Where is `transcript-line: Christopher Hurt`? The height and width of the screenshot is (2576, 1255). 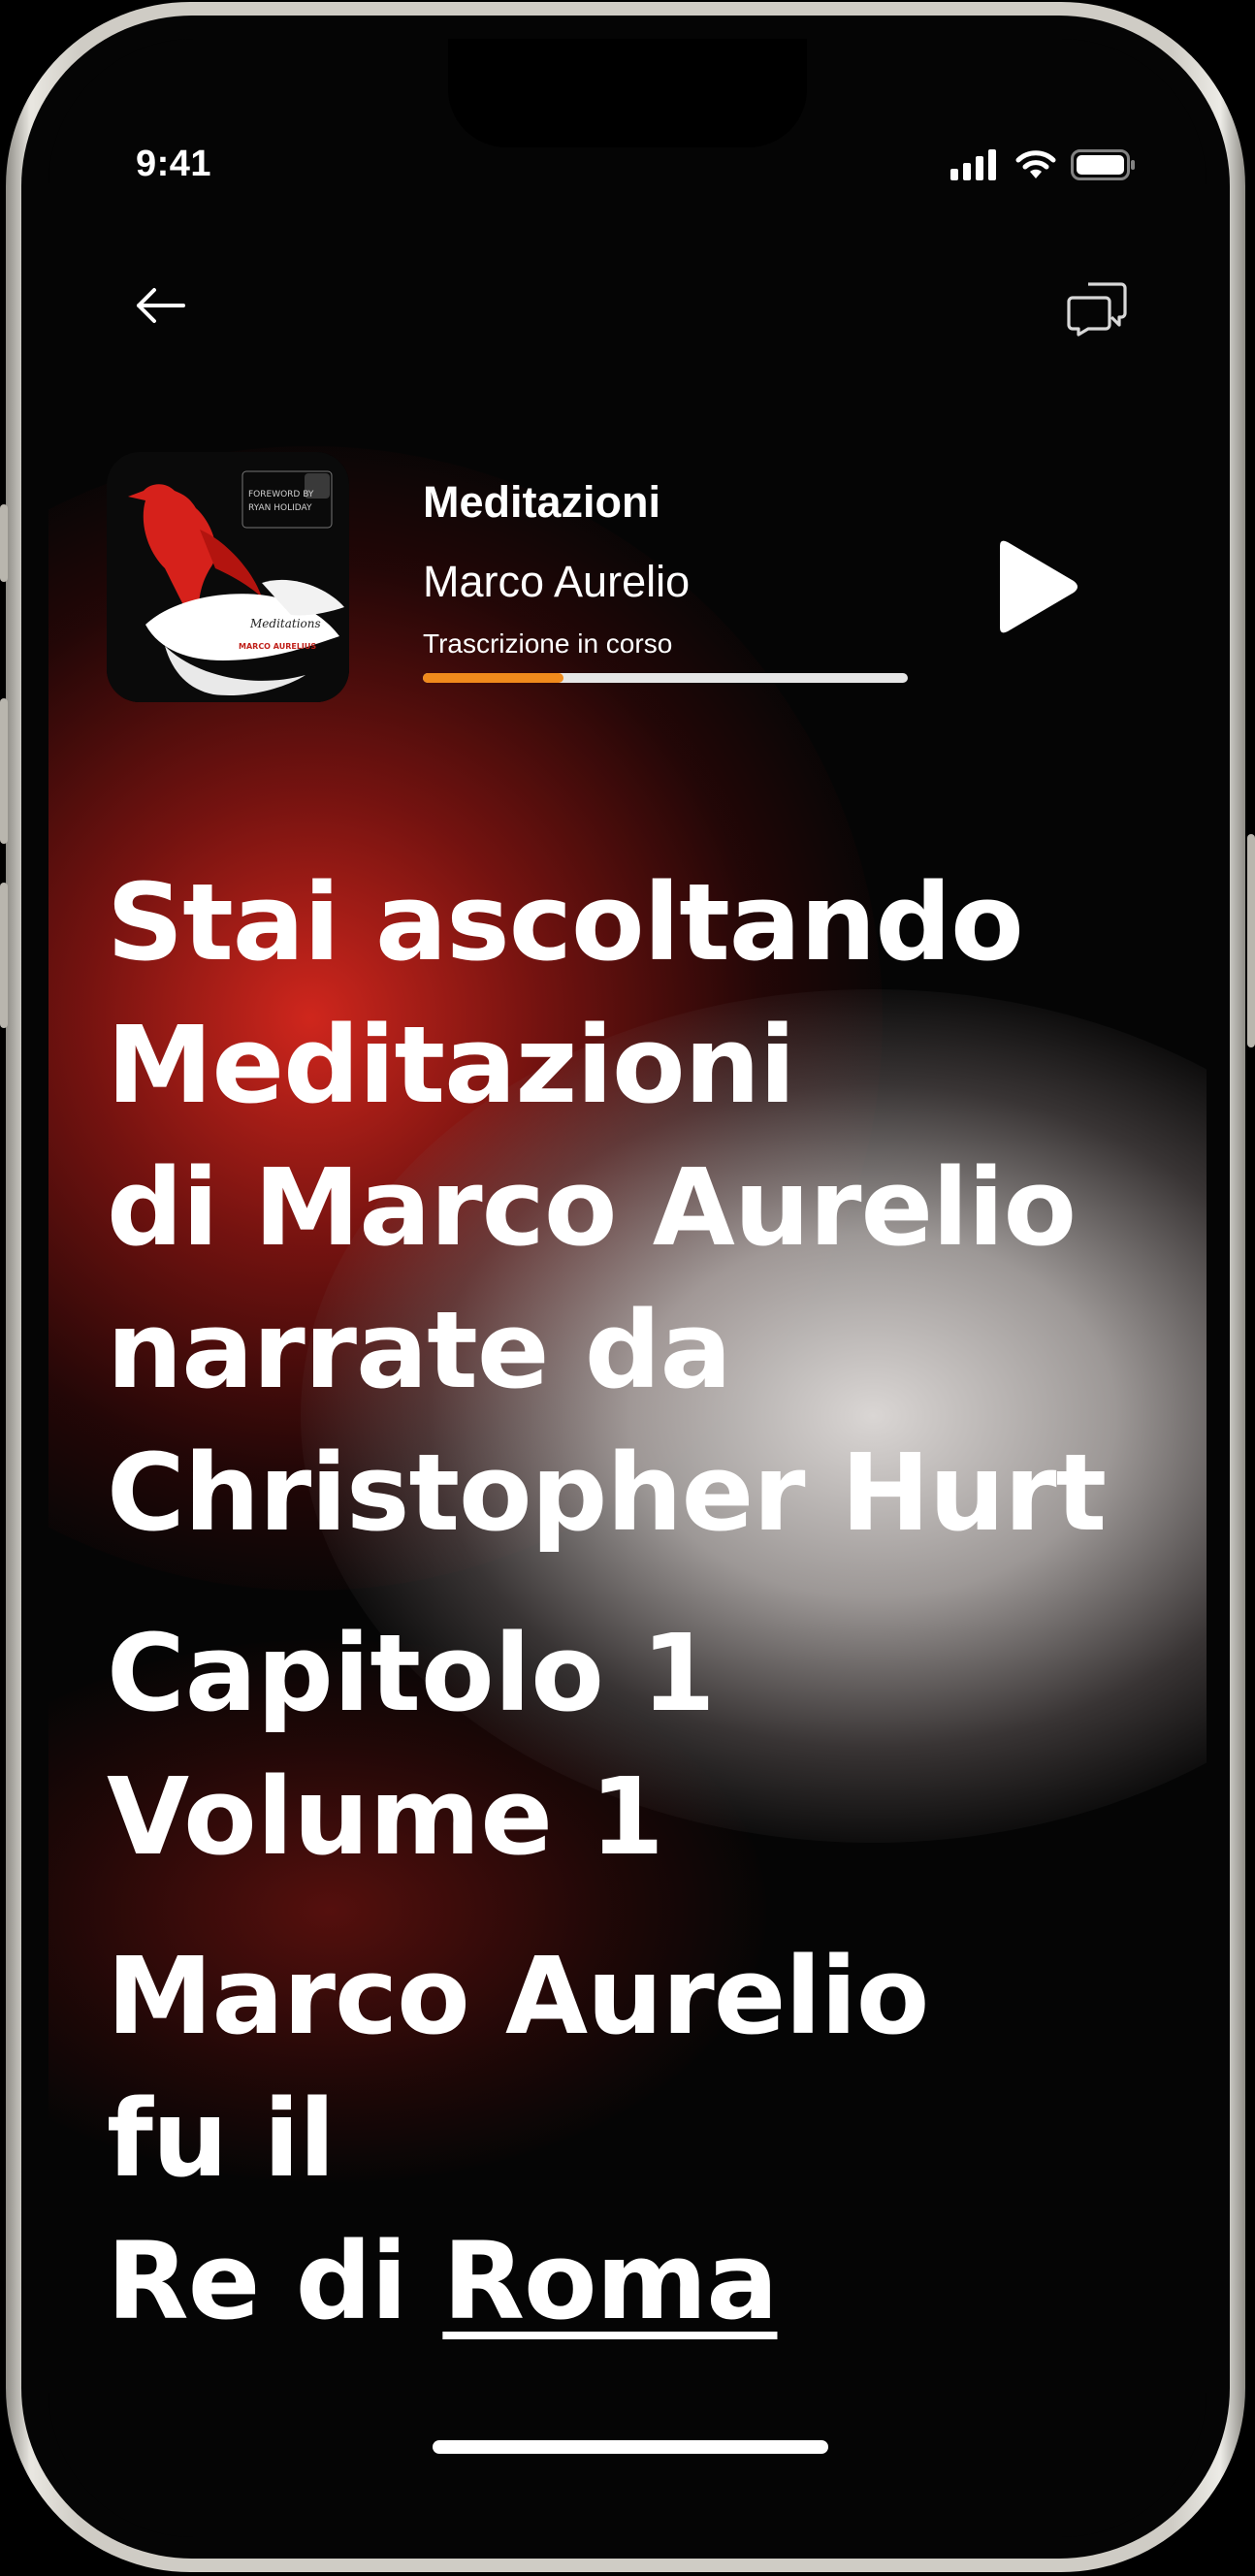 transcript-line: Christopher Hurt is located at coordinates (607, 1493).